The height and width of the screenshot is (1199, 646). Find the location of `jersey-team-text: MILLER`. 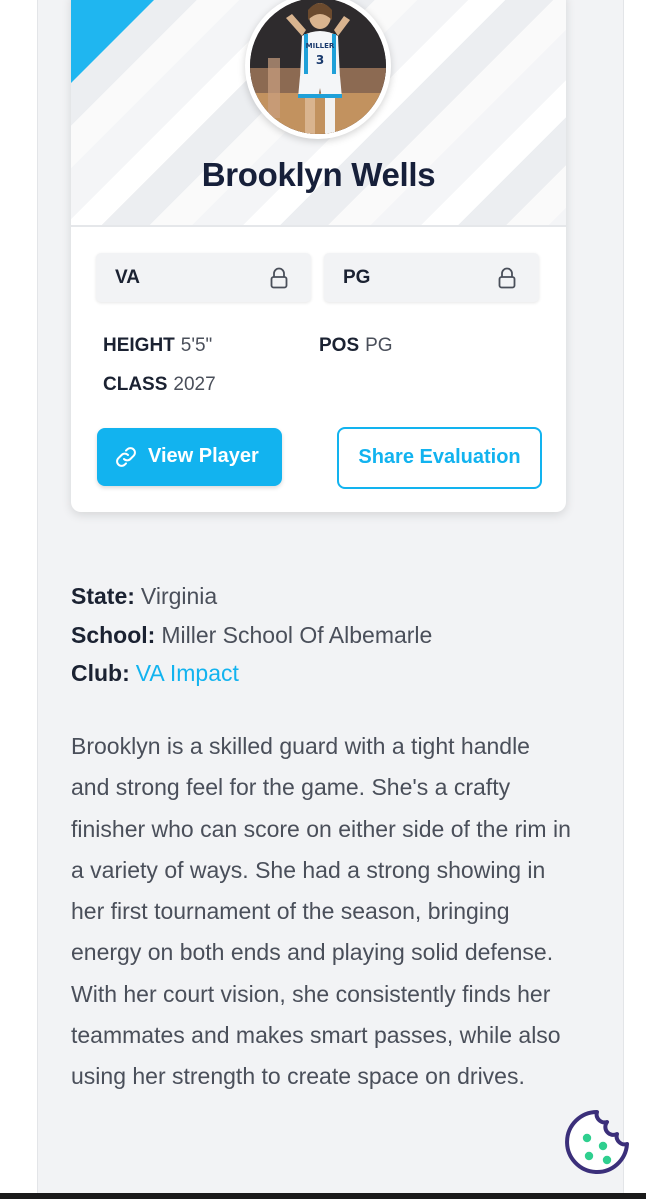

jersey-team-text: MILLER is located at coordinates (320, 46).